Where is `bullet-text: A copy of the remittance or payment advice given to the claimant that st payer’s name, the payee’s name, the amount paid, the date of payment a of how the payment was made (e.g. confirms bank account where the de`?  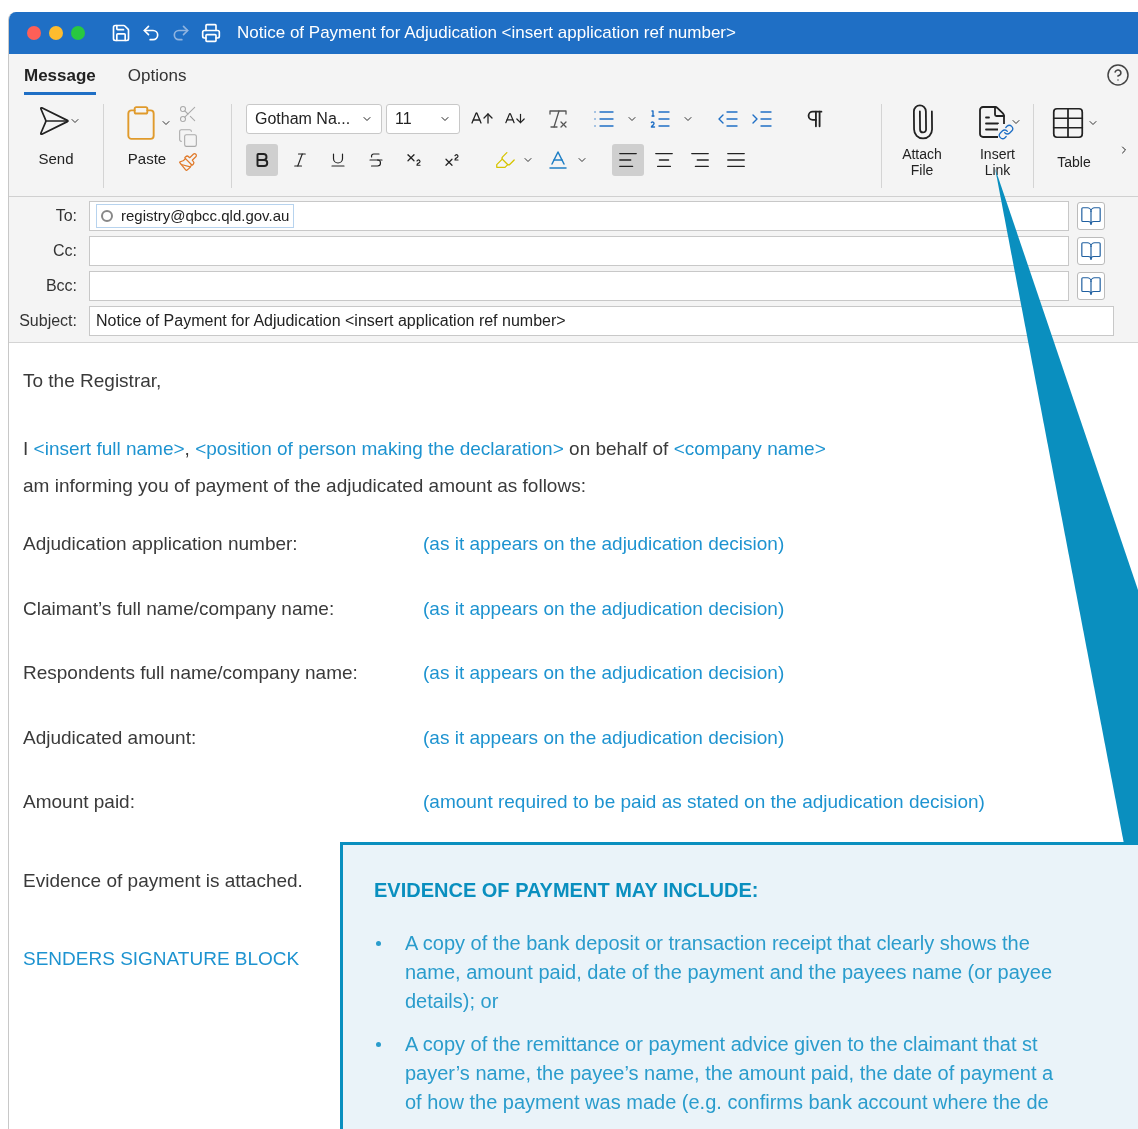
bullet-text: A copy of the remittance or payment advice given to the claimant that st payer’s name, the payee’s name, the amount paid, the date of payment a of how the payment was made (e.g. confirms bank account where the de is located at coordinates (729, 1073).